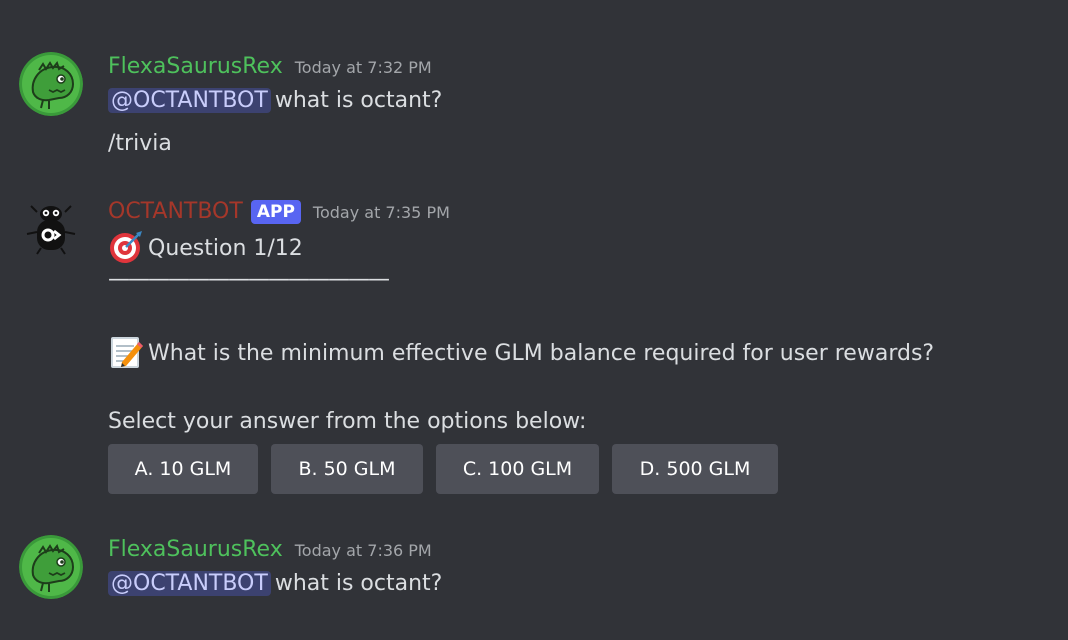  What do you see at coordinates (126, 247) in the screenshot?
I see `direct-hit-icon` at bounding box center [126, 247].